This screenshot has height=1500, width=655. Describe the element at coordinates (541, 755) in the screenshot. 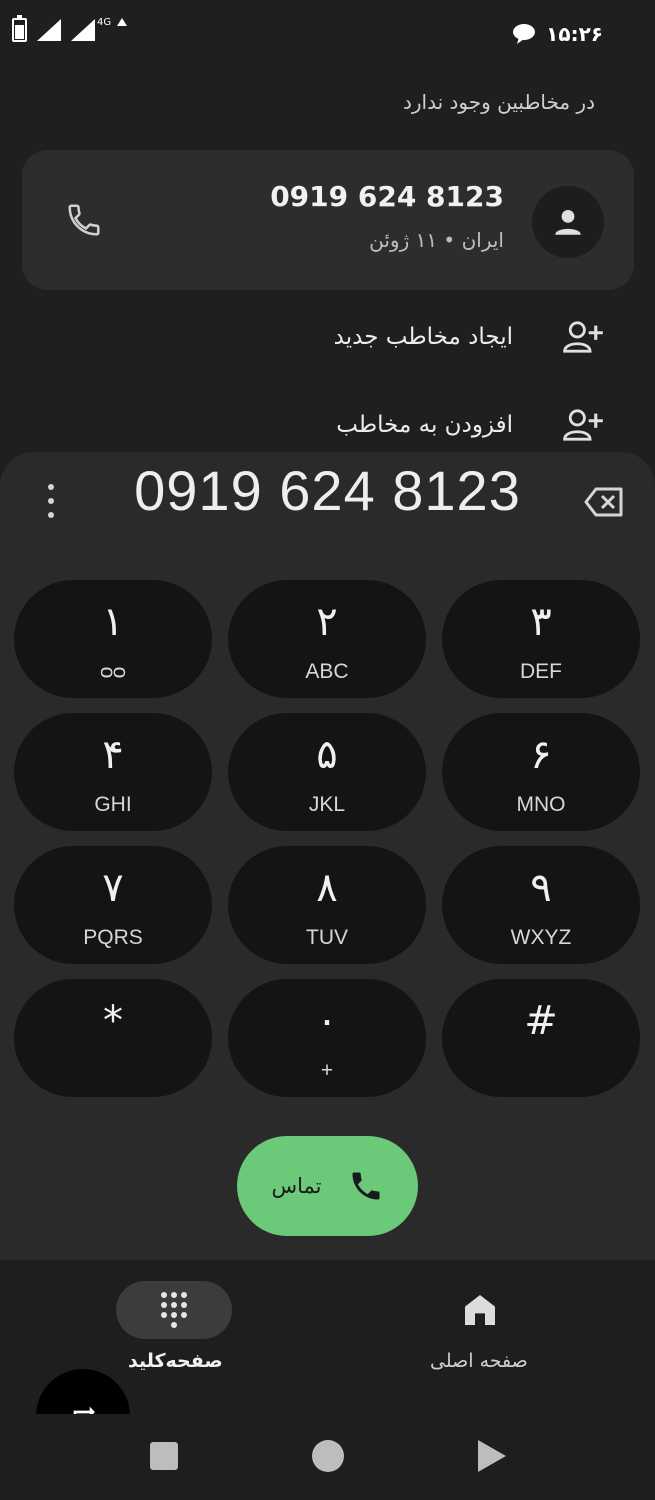

I see `key-digit: ۶` at that location.